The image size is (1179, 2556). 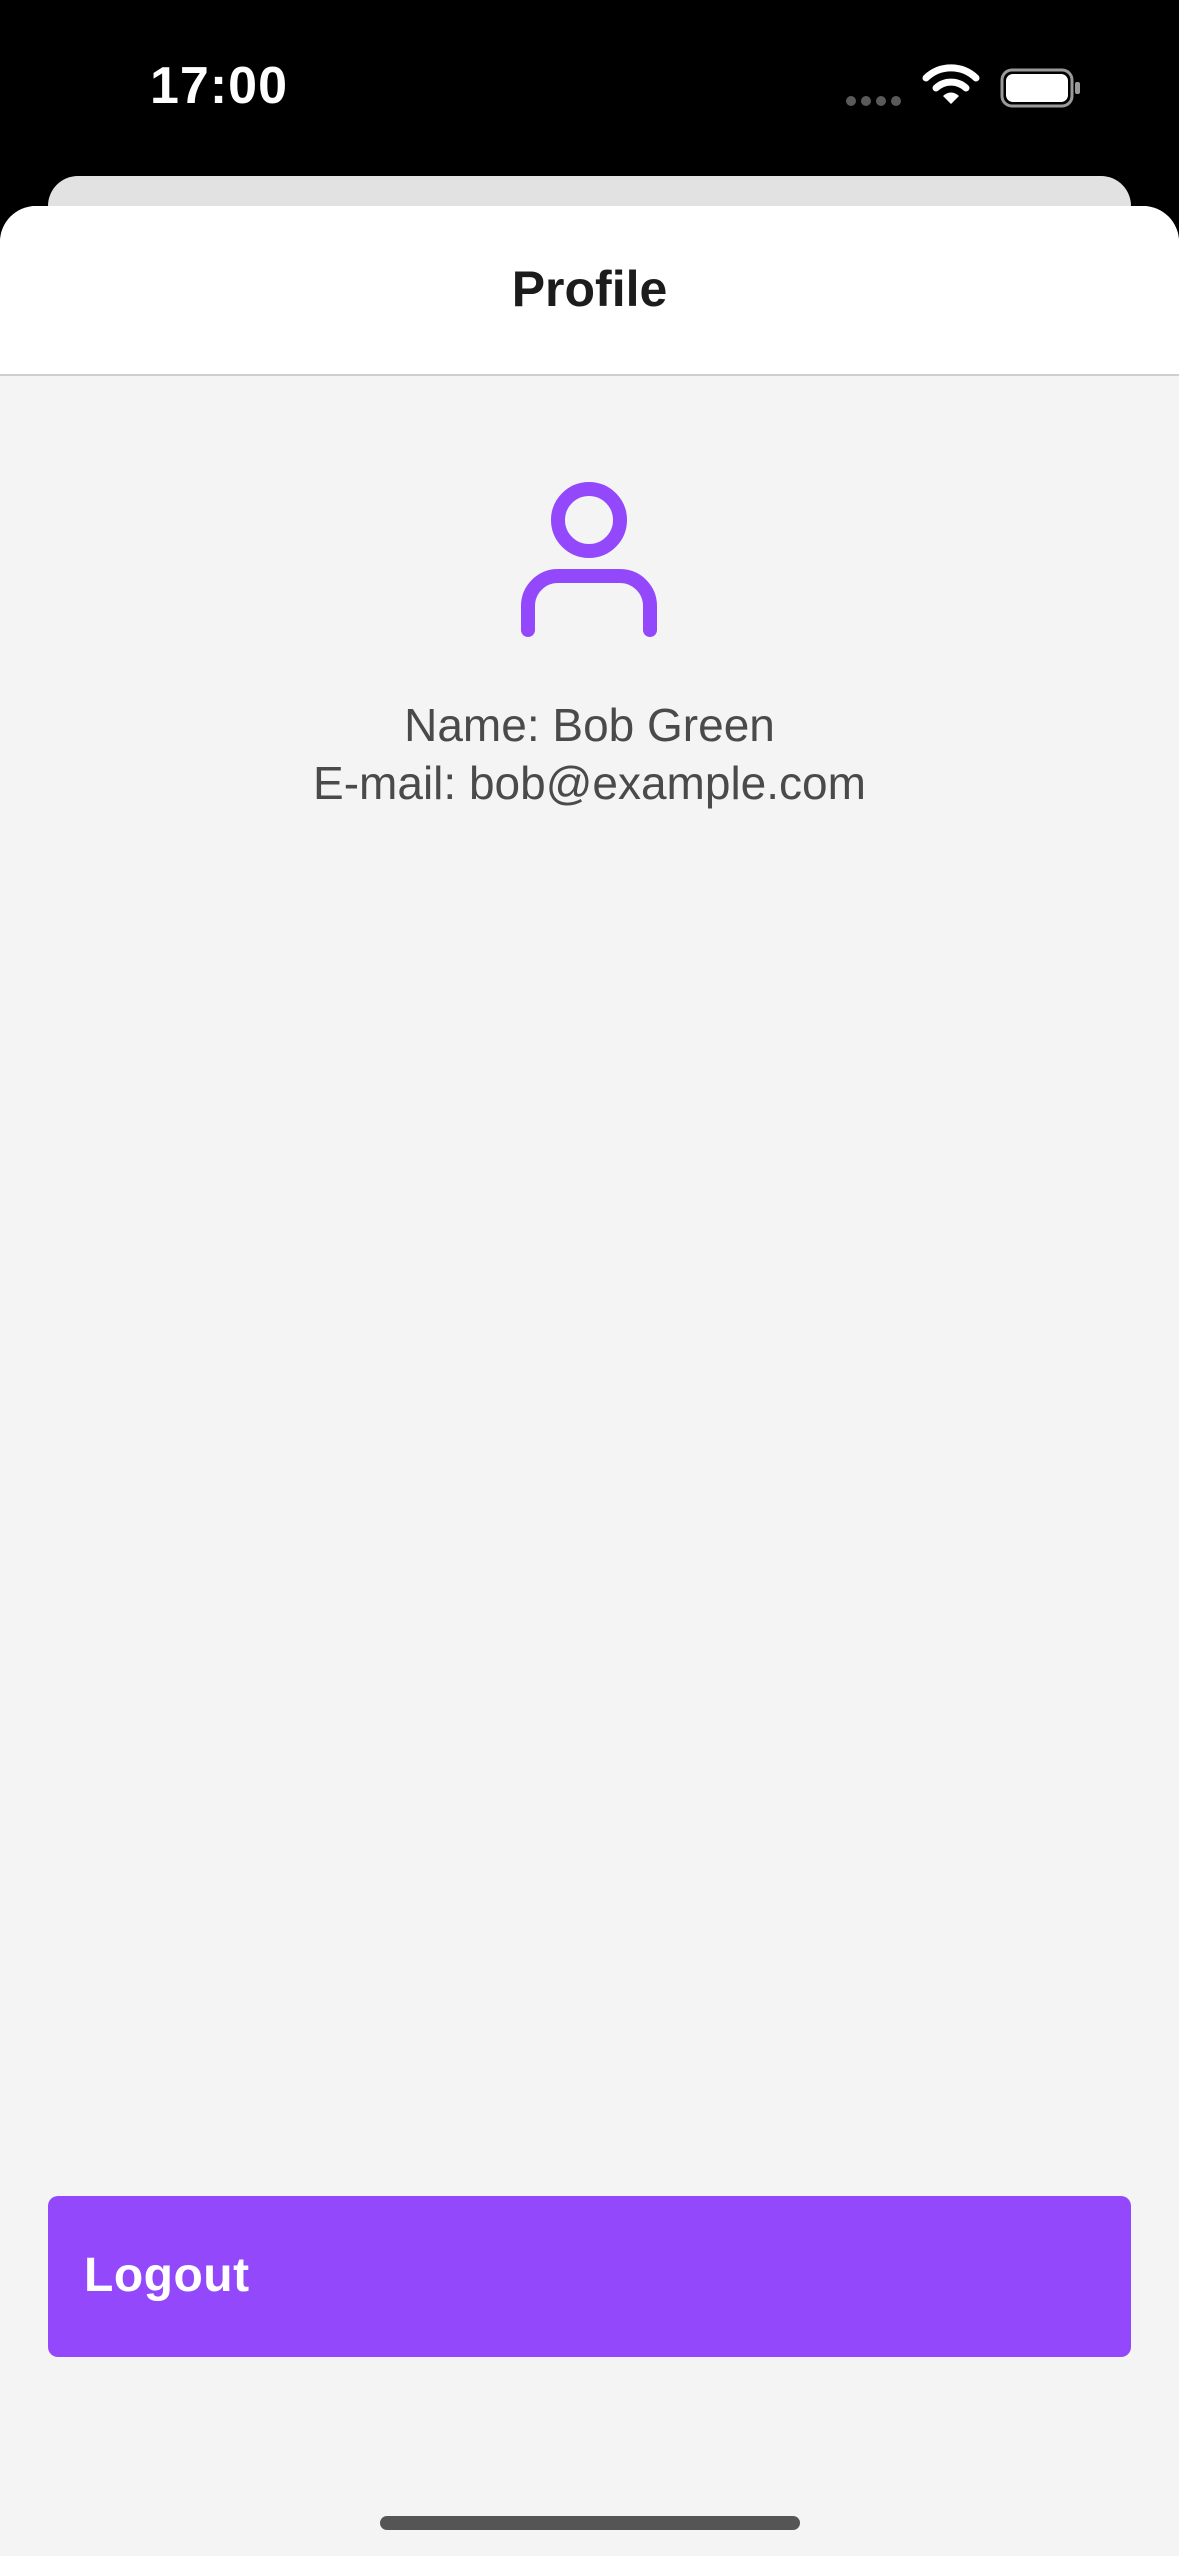 I want to click on logout-button: Logout, so click(x=589, y=2276).